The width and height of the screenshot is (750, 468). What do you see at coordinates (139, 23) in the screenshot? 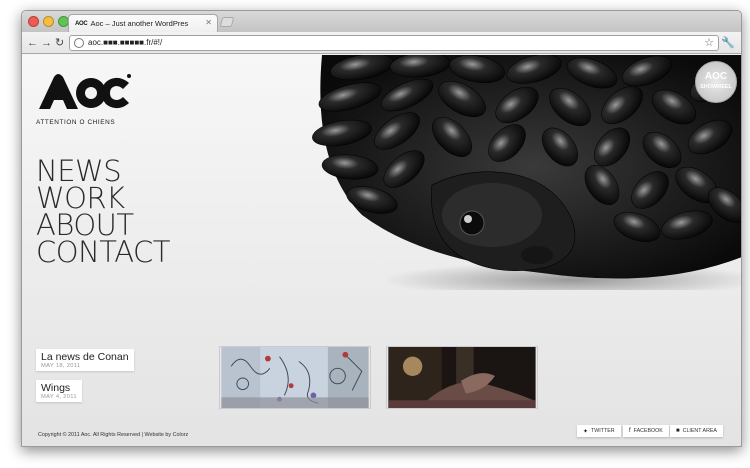
I see `tab-title: Aoc – Just another WordPres` at bounding box center [139, 23].